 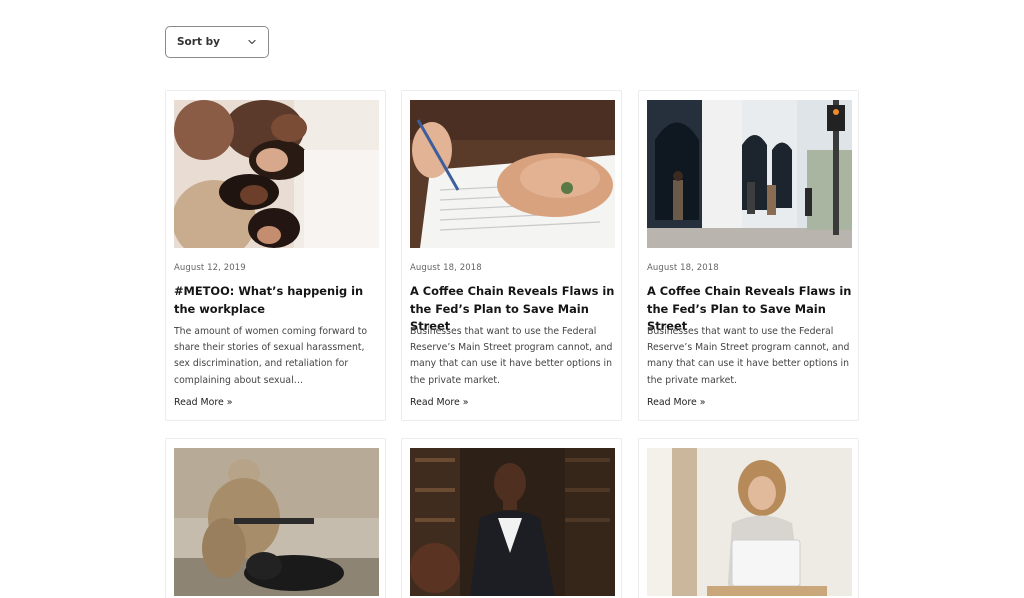 I want to click on chevron-down-icon, so click(x=252, y=42).